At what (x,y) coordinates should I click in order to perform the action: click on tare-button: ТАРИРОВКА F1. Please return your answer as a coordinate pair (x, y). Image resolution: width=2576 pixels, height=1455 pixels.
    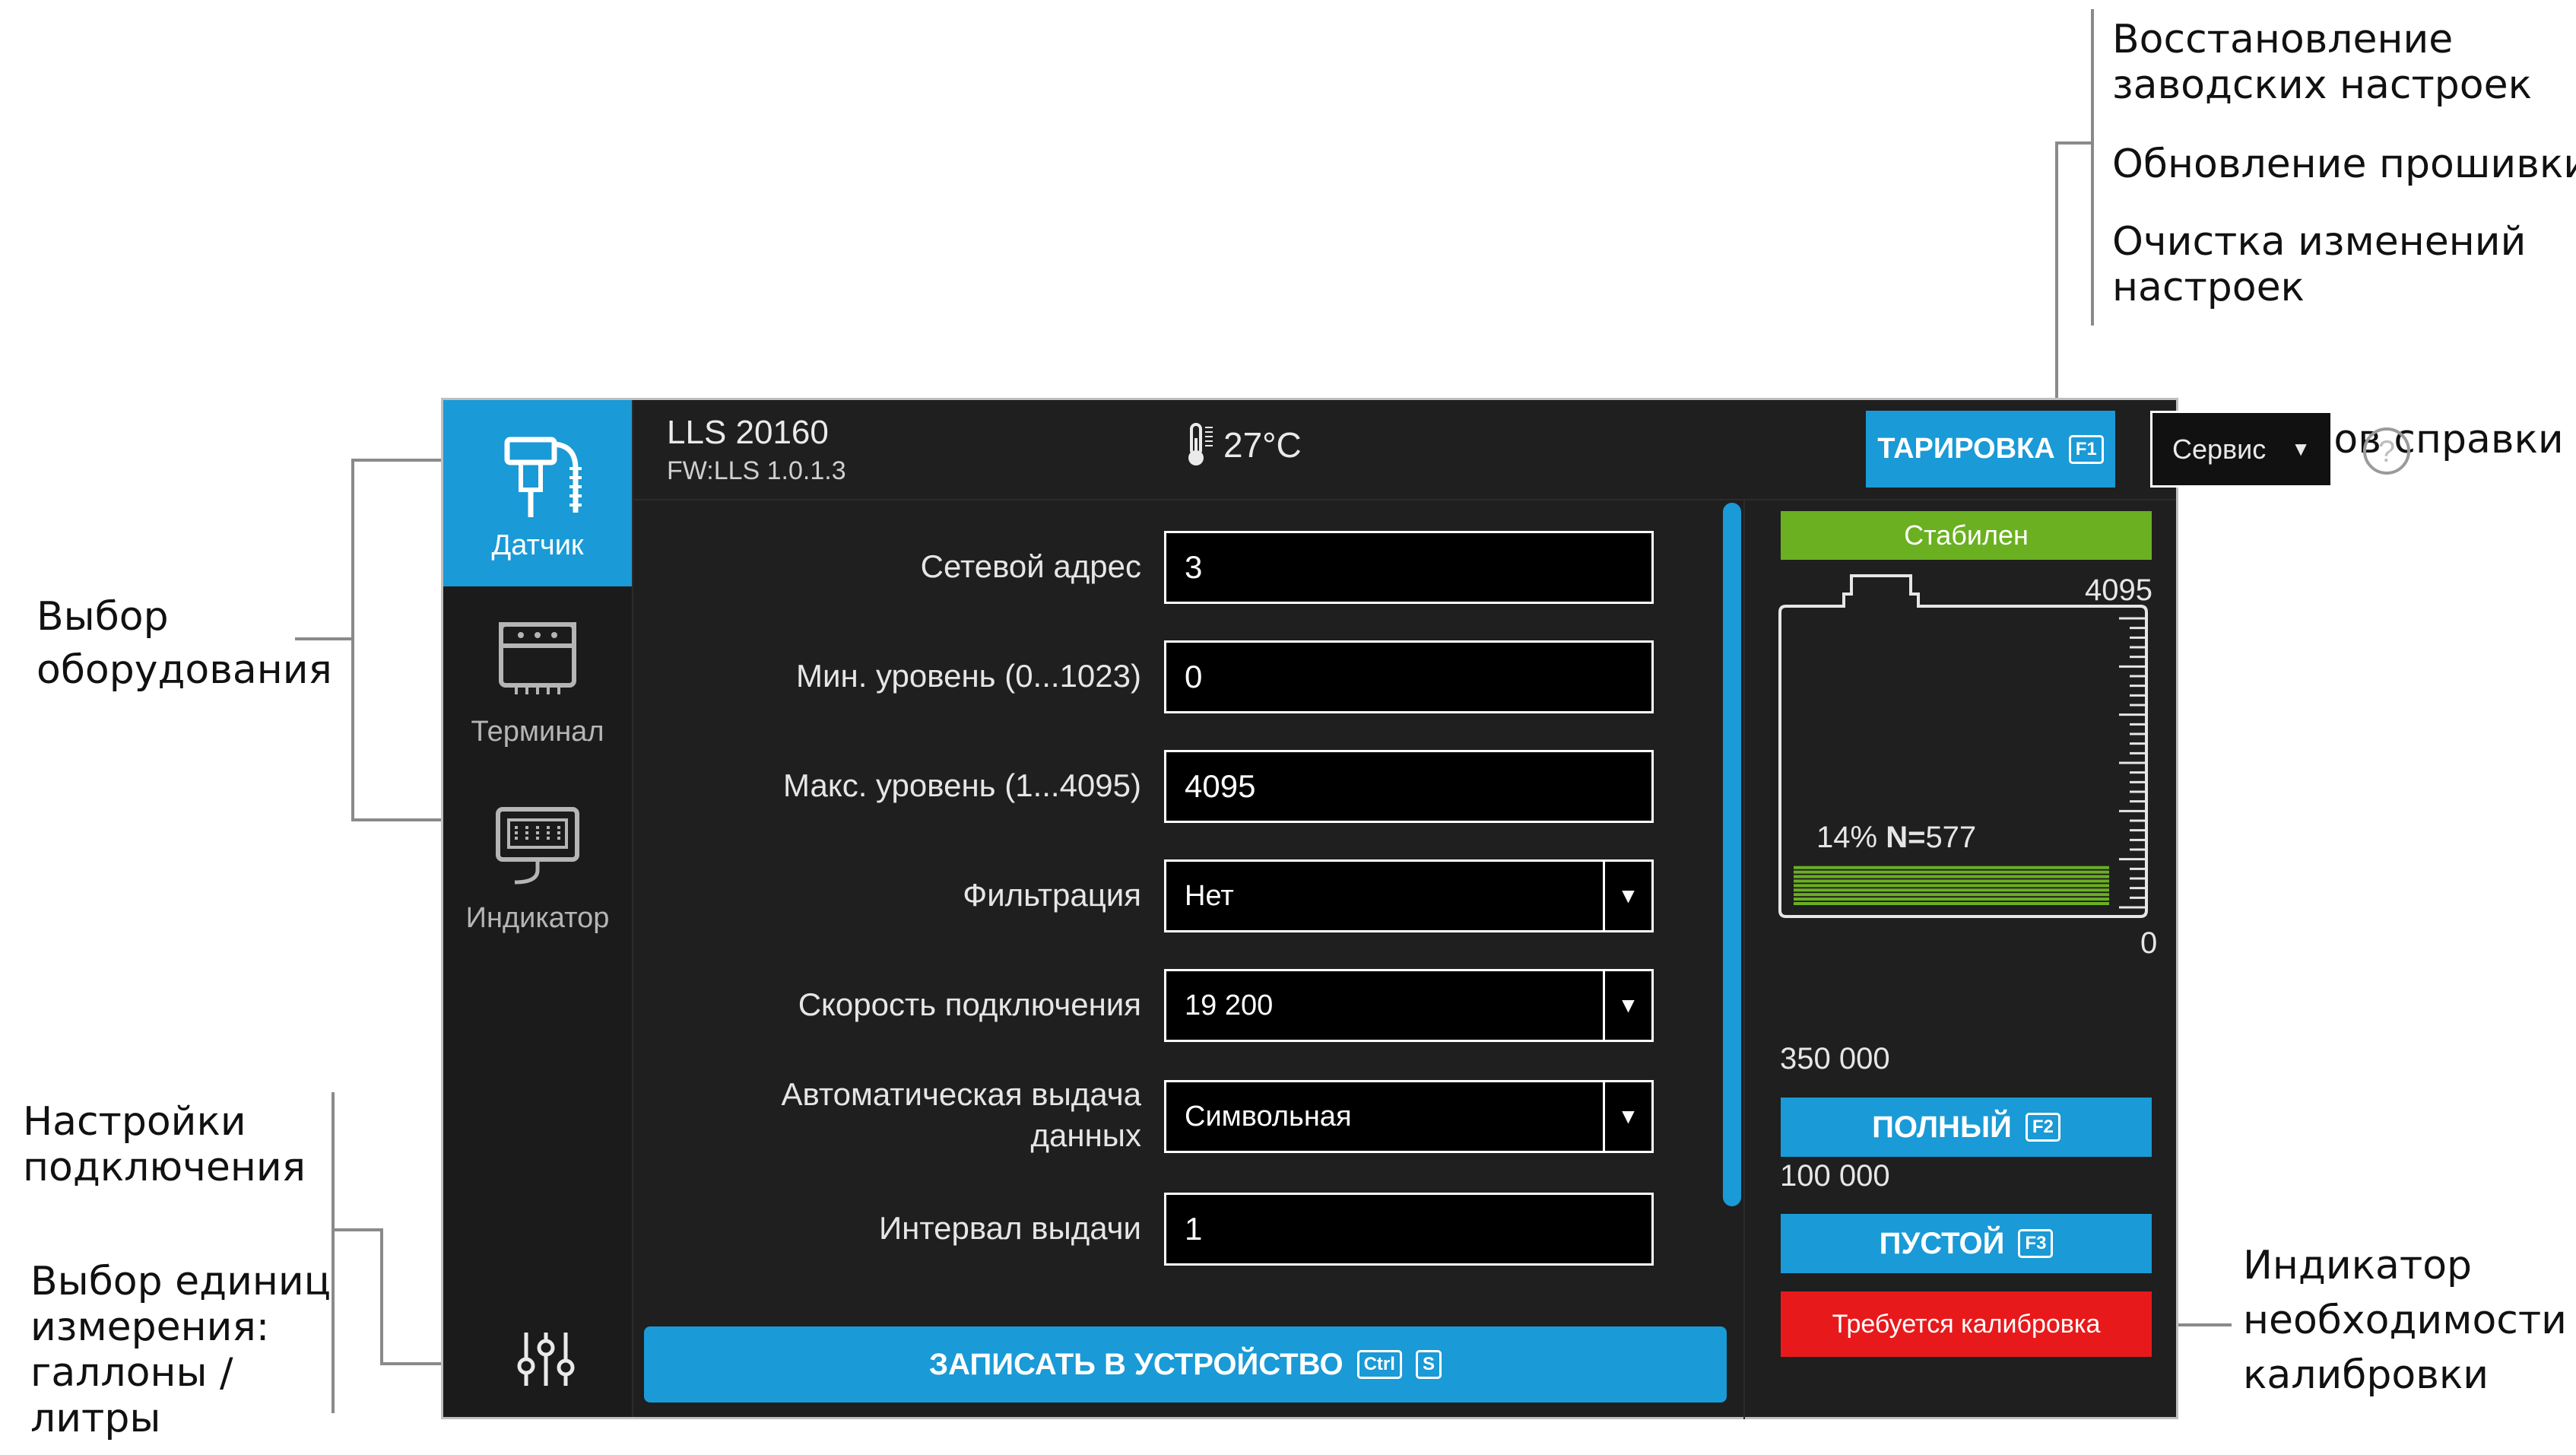
    Looking at the image, I should click on (1991, 449).